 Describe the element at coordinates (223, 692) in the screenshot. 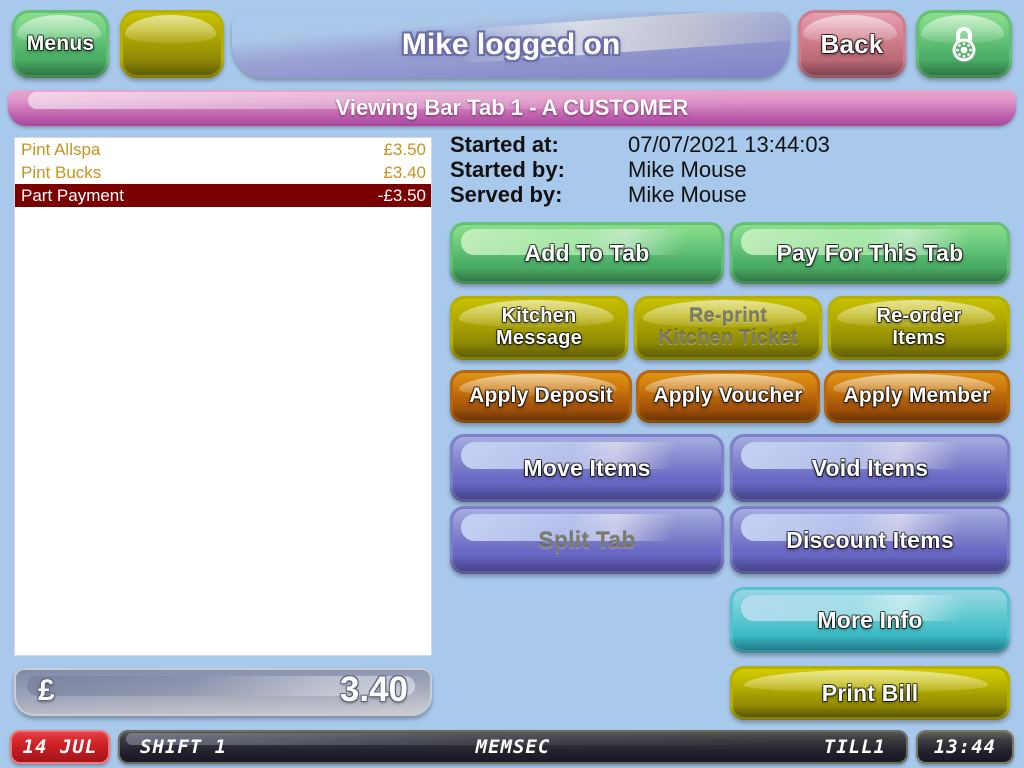

I see `total-bar: £ 3.40` at that location.